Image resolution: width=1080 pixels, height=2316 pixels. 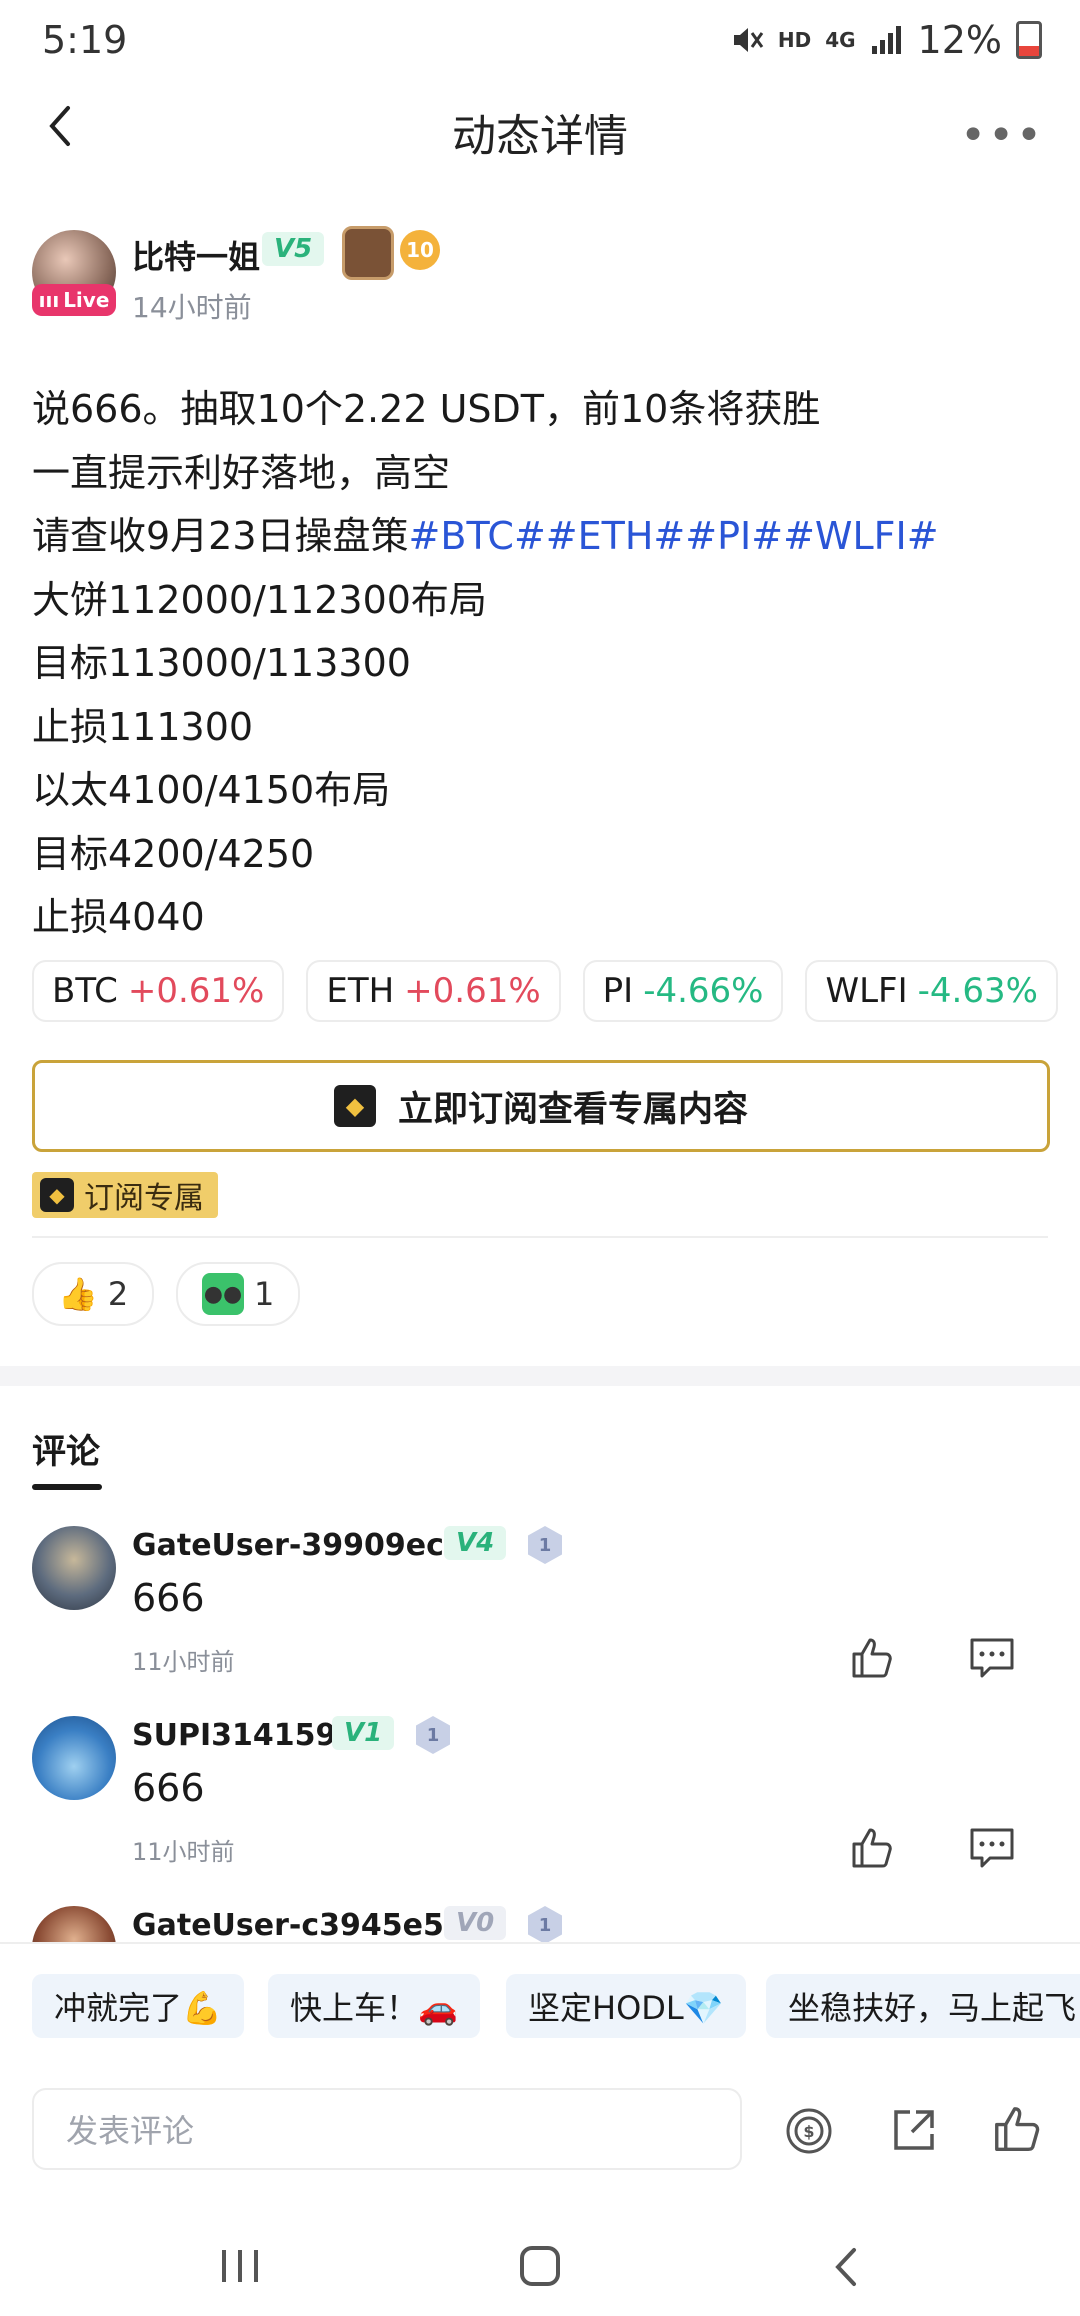 What do you see at coordinates (1029, 40) in the screenshot?
I see `battery-icon` at bounding box center [1029, 40].